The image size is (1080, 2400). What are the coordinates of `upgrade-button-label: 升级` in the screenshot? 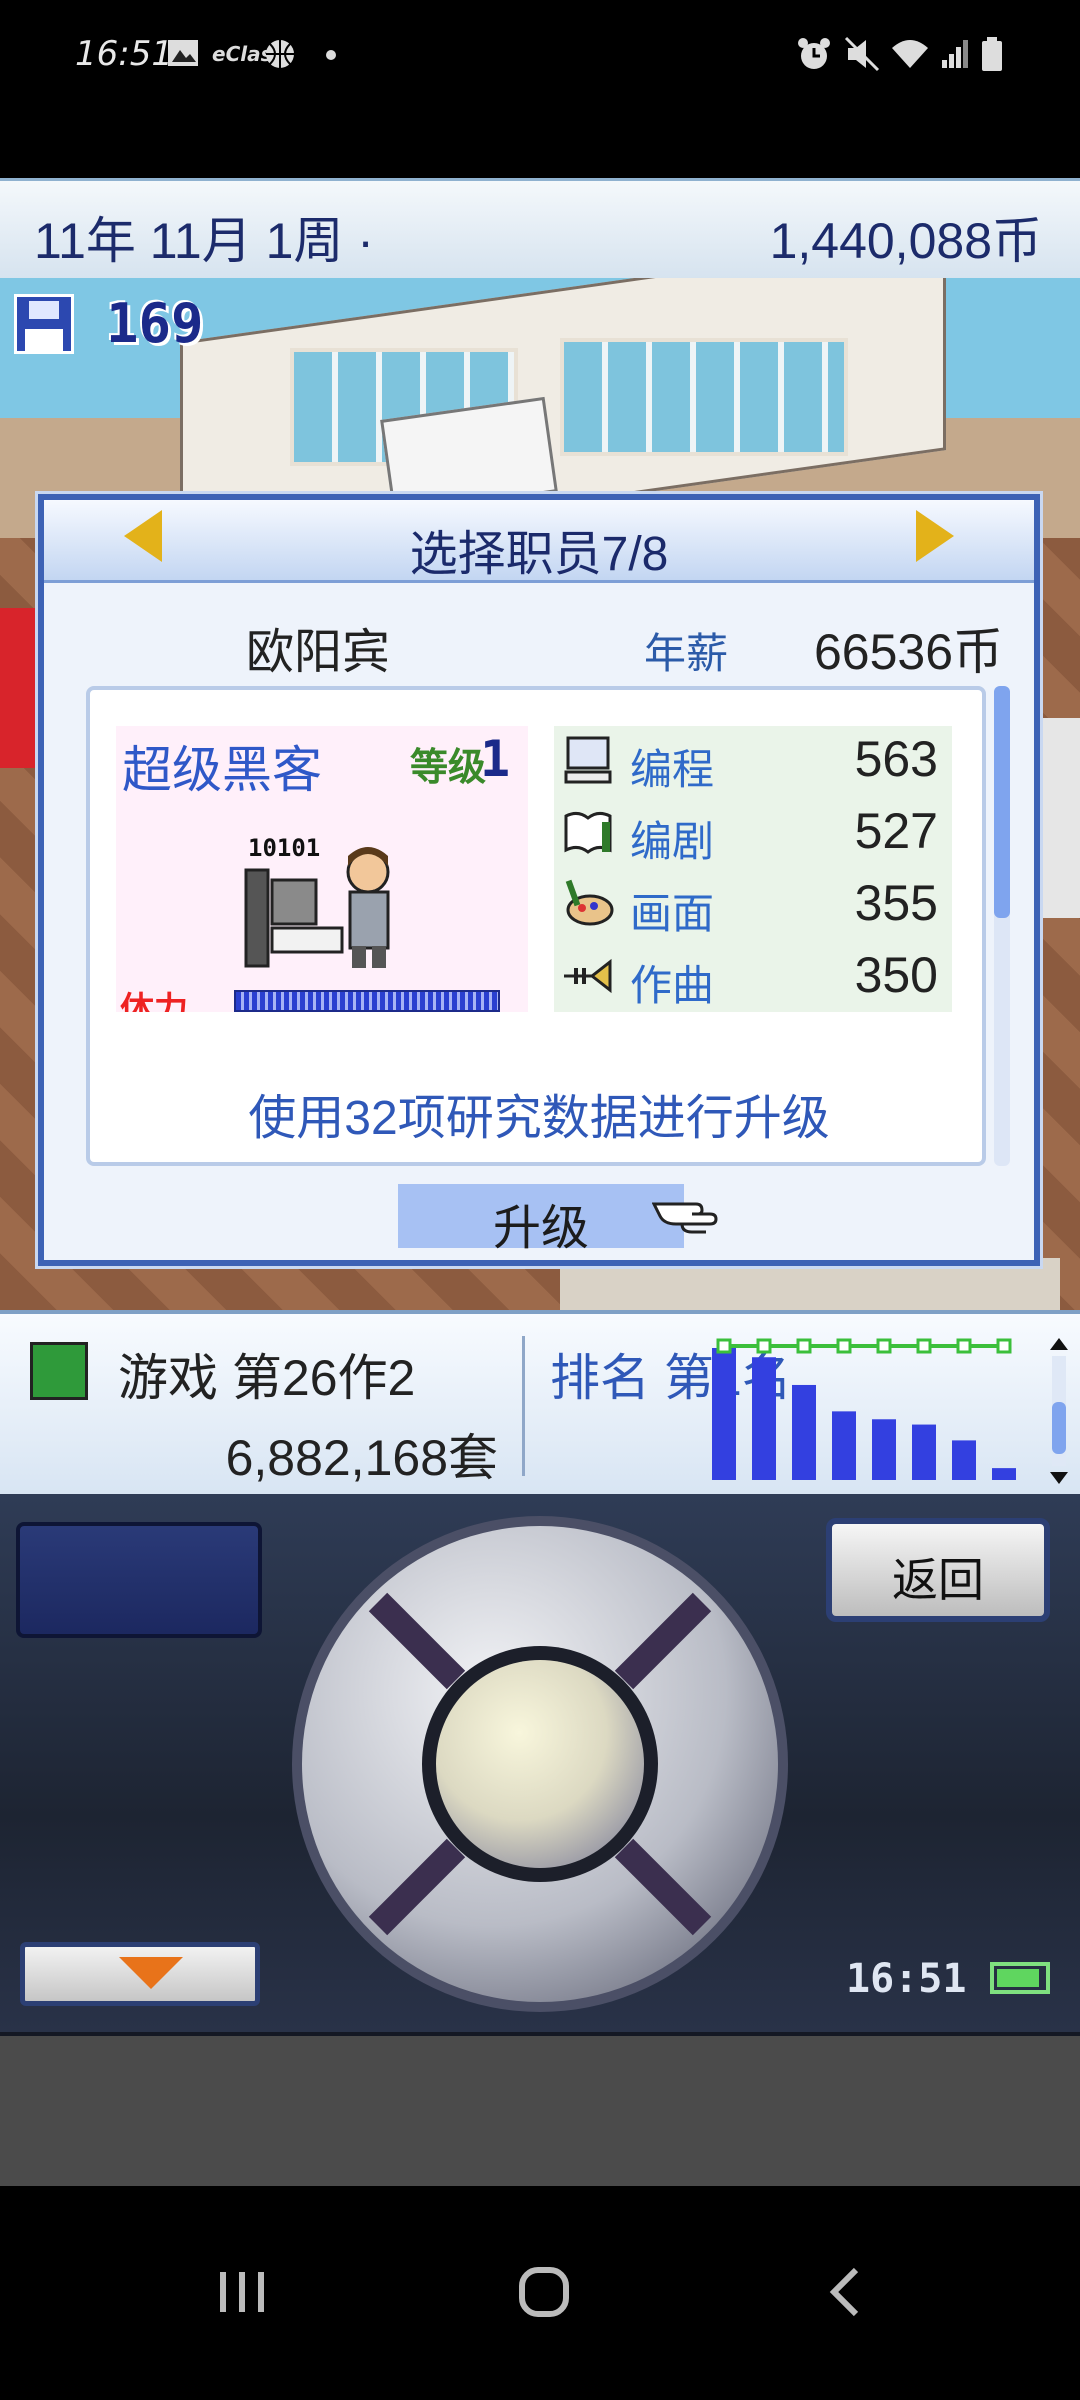 It's located at (540, 1228).